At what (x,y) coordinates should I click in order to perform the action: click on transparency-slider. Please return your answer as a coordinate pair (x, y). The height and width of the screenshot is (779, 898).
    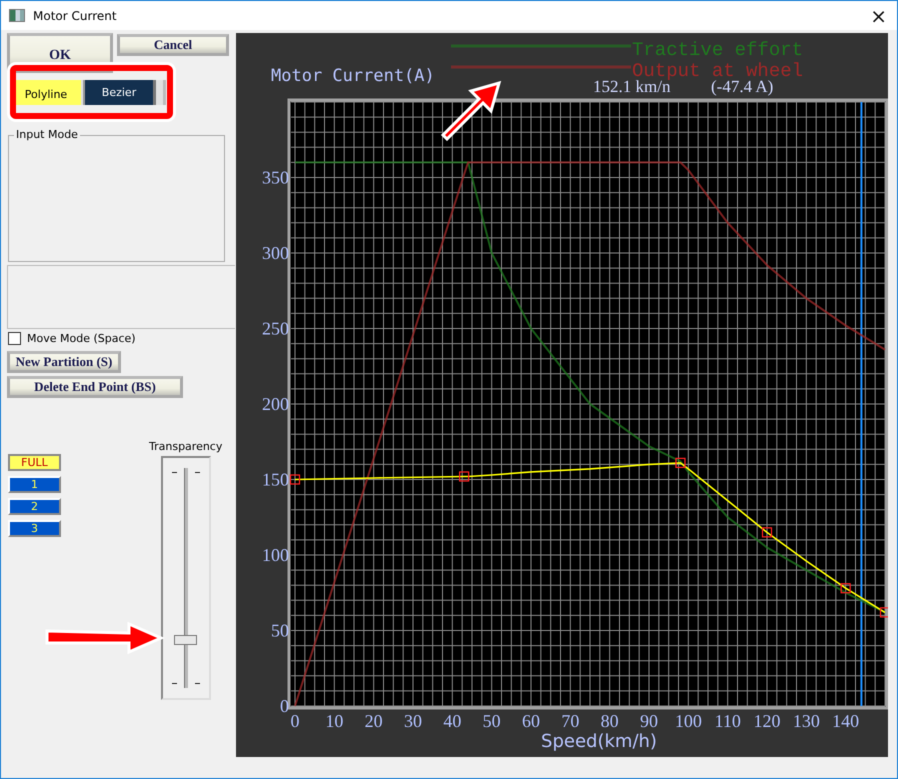
    Looking at the image, I should click on (185, 578).